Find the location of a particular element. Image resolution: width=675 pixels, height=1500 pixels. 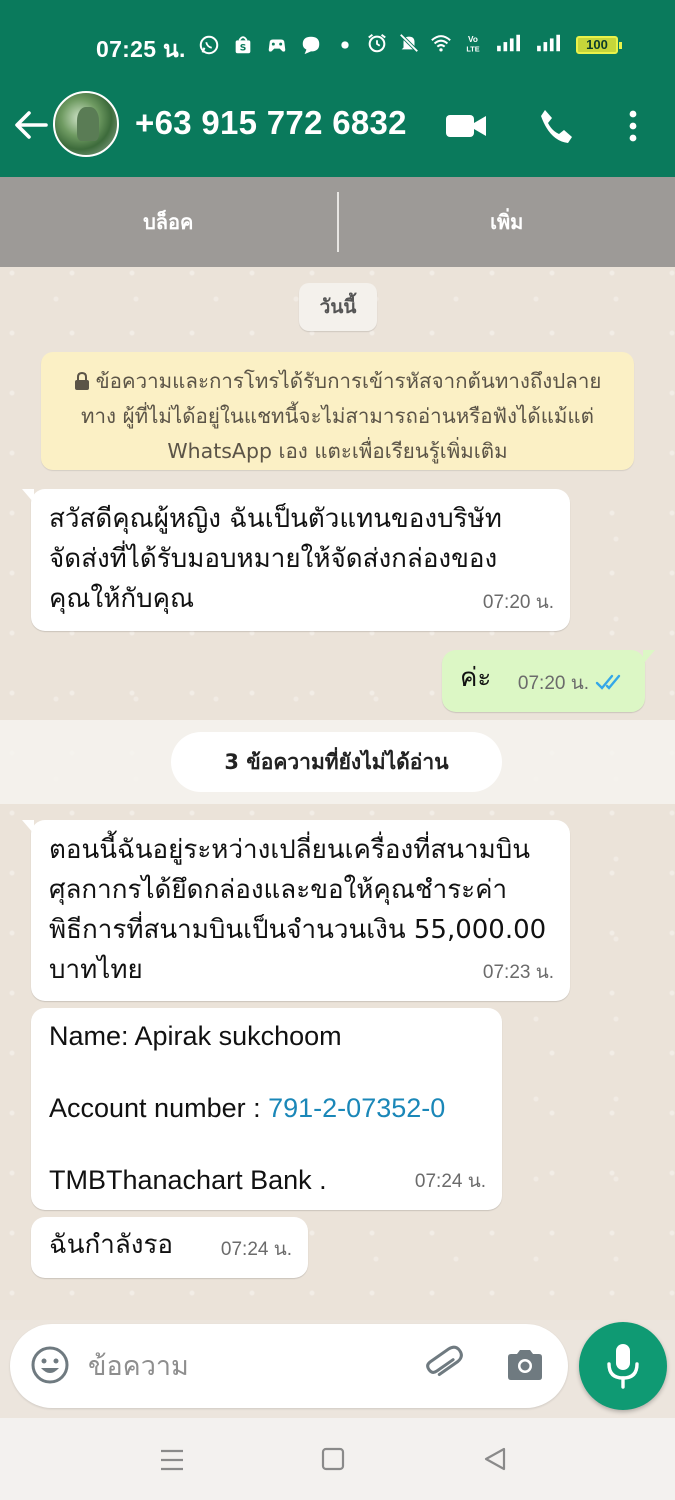

volte-icon: VoLTE is located at coordinates (472, 44).